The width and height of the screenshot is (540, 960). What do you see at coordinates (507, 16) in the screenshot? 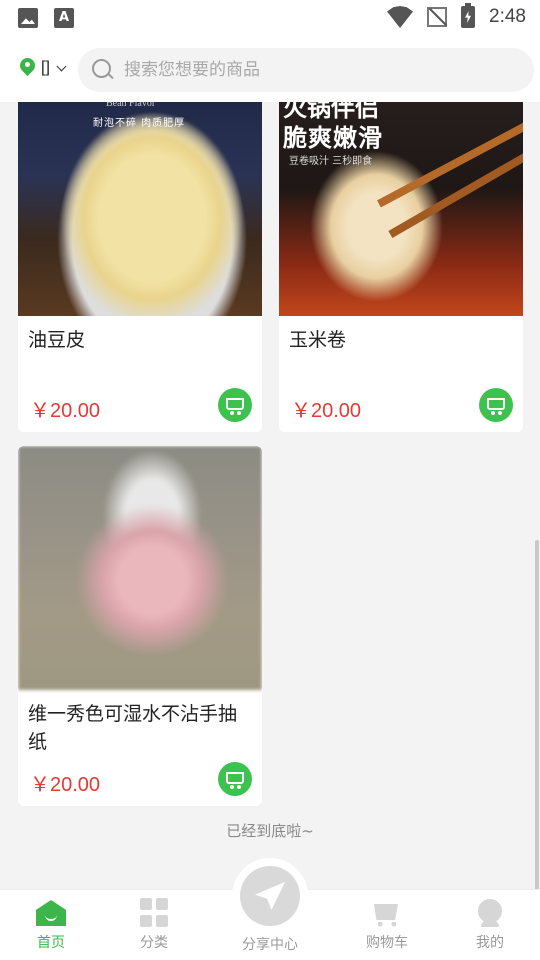
I see `clock: 2:48` at bounding box center [507, 16].